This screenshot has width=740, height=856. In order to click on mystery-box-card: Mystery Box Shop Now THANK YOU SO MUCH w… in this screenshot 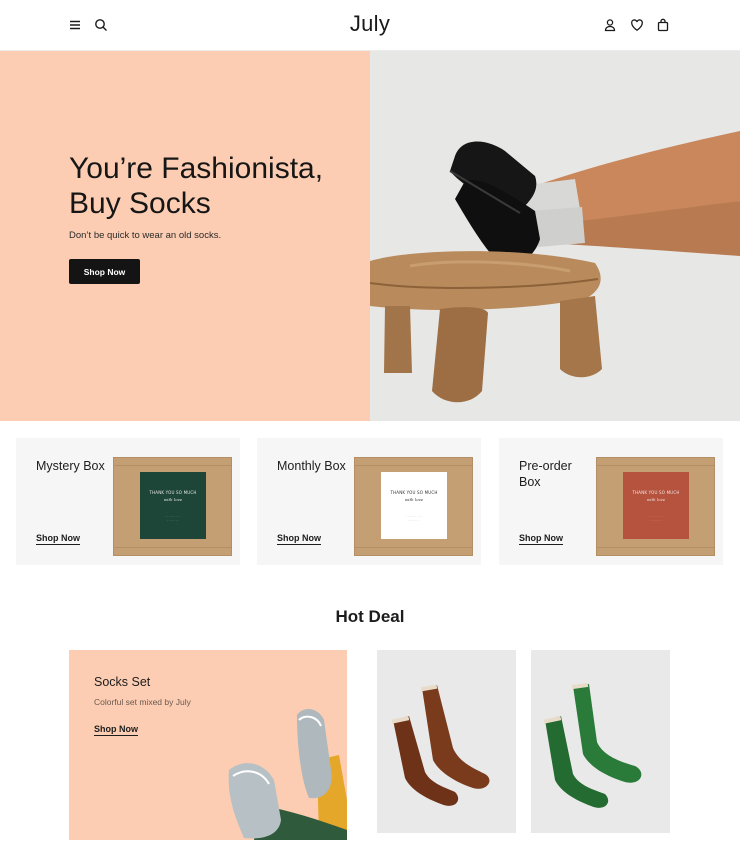, I will do `click(128, 501)`.